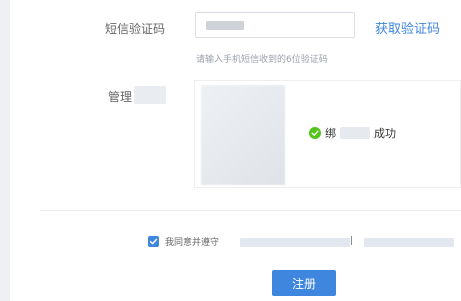 Image resolution: width=461 pixels, height=301 pixels. I want to click on get-code-link: 获取验证码, so click(407, 27).